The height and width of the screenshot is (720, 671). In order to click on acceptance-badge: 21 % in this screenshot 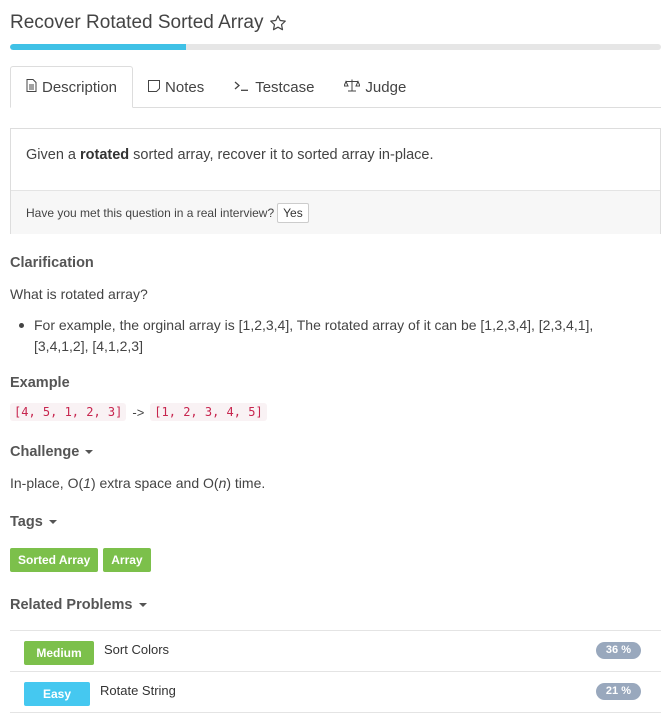, I will do `click(618, 691)`.